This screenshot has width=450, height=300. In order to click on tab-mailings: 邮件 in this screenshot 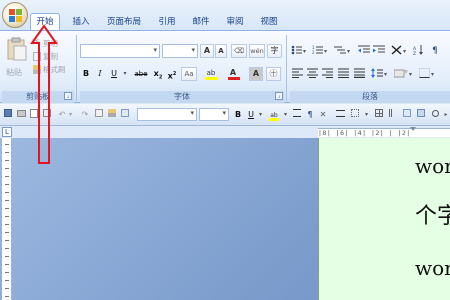, I will do `click(201, 22)`.